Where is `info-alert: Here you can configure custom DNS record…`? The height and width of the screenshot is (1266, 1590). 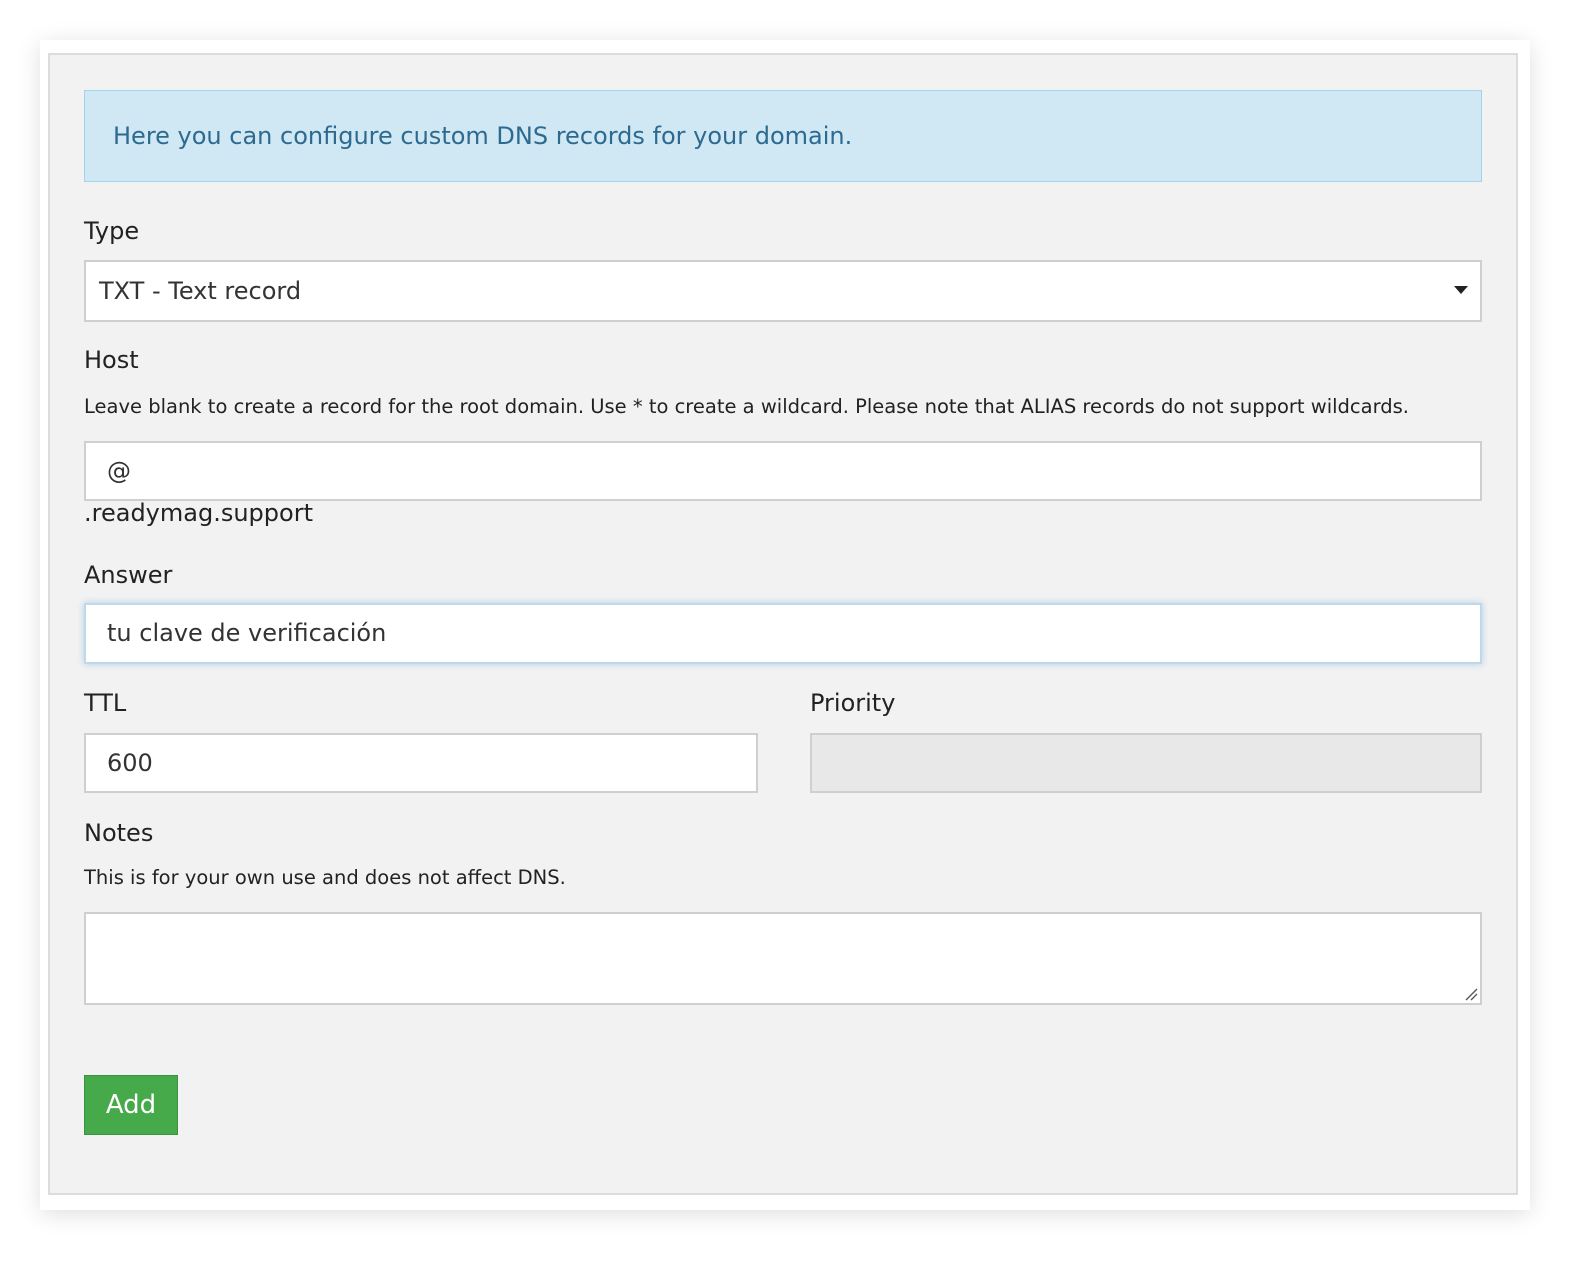 info-alert: Here you can configure custom DNS record… is located at coordinates (783, 136).